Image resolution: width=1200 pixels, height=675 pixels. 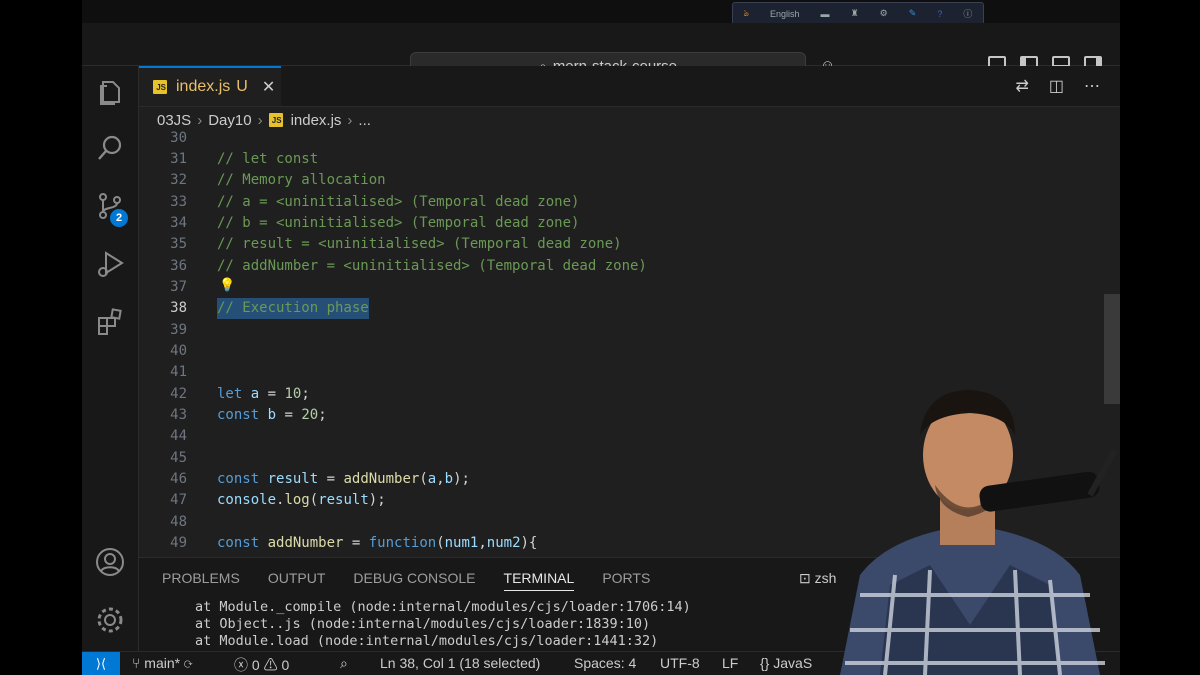 What do you see at coordinates (807, 578) in the screenshot?
I see `terminal-icon: ⊡` at bounding box center [807, 578].